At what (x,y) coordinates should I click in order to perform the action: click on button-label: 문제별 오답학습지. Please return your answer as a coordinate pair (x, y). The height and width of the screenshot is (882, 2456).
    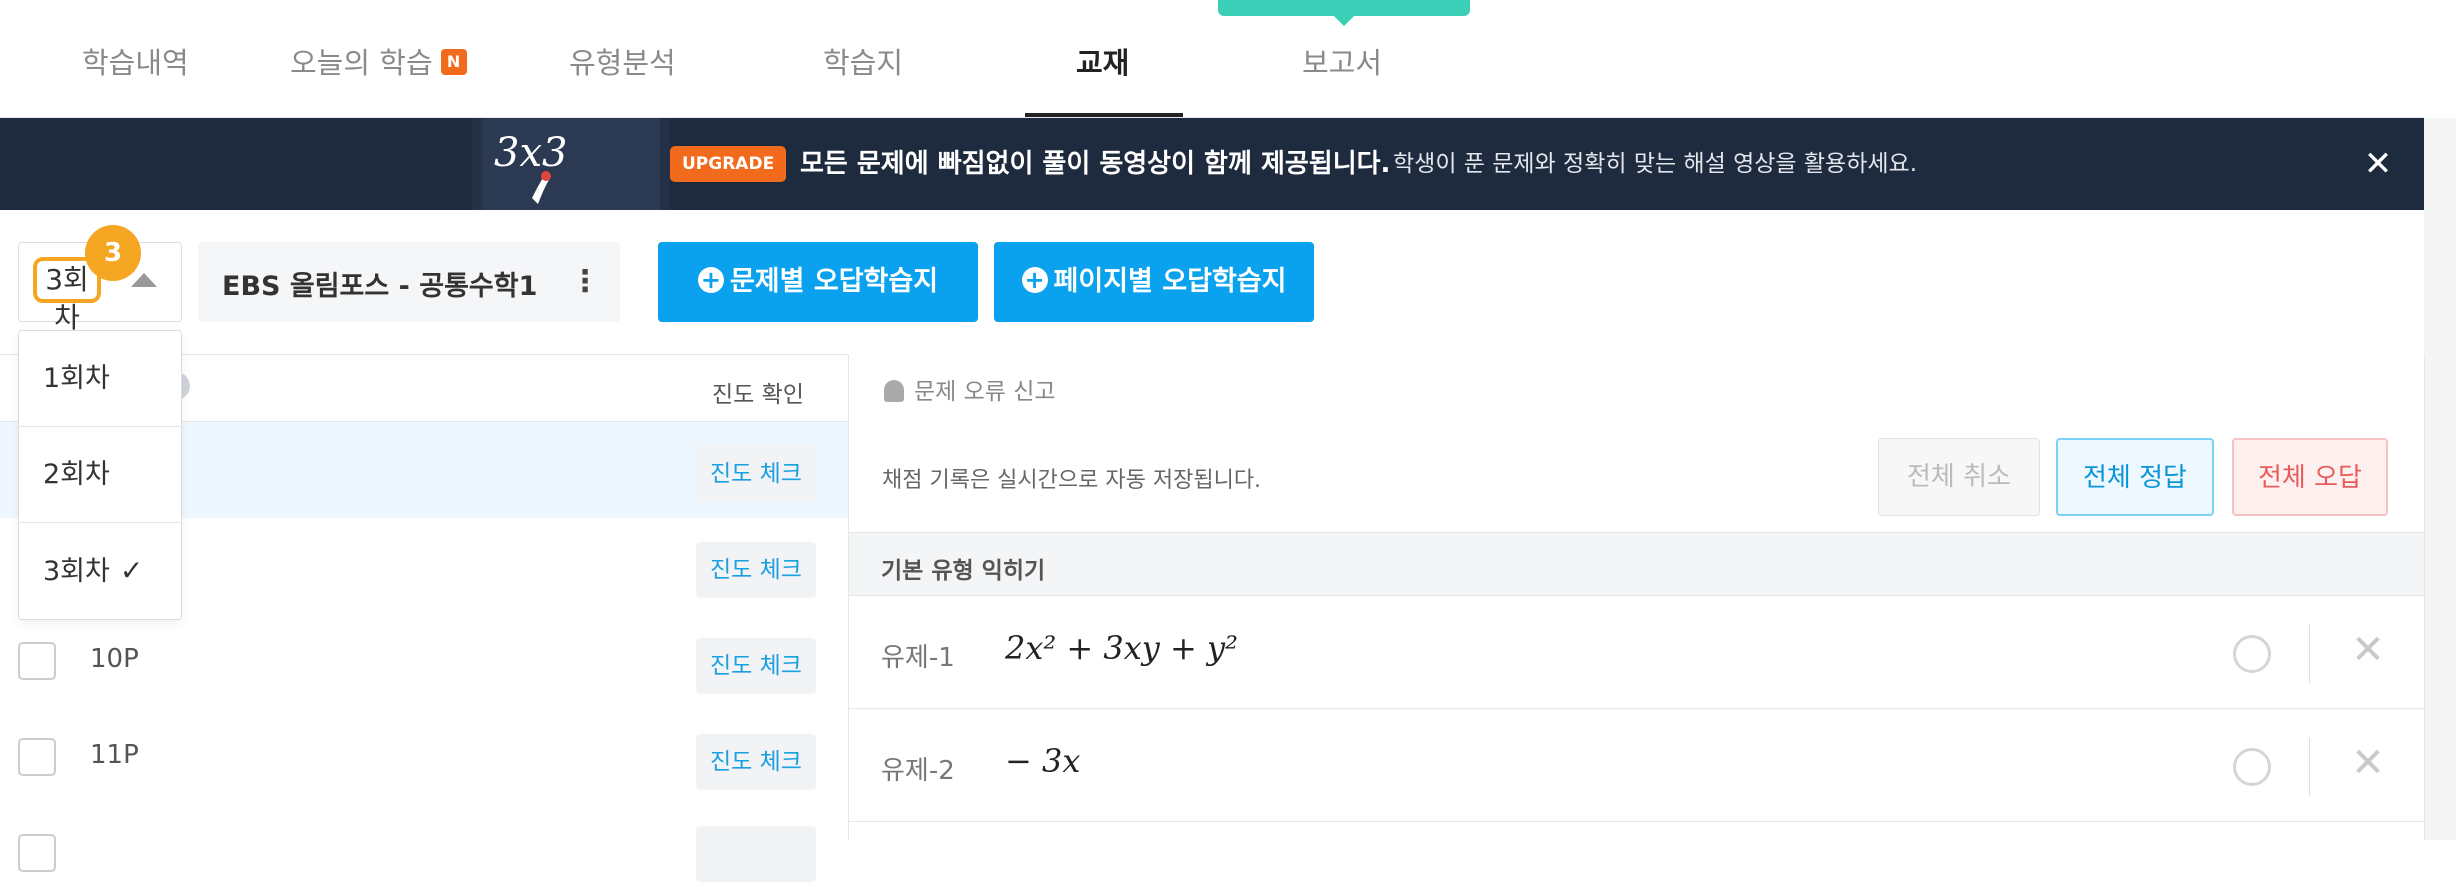
    Looking at the image, I should click on (834, 281).